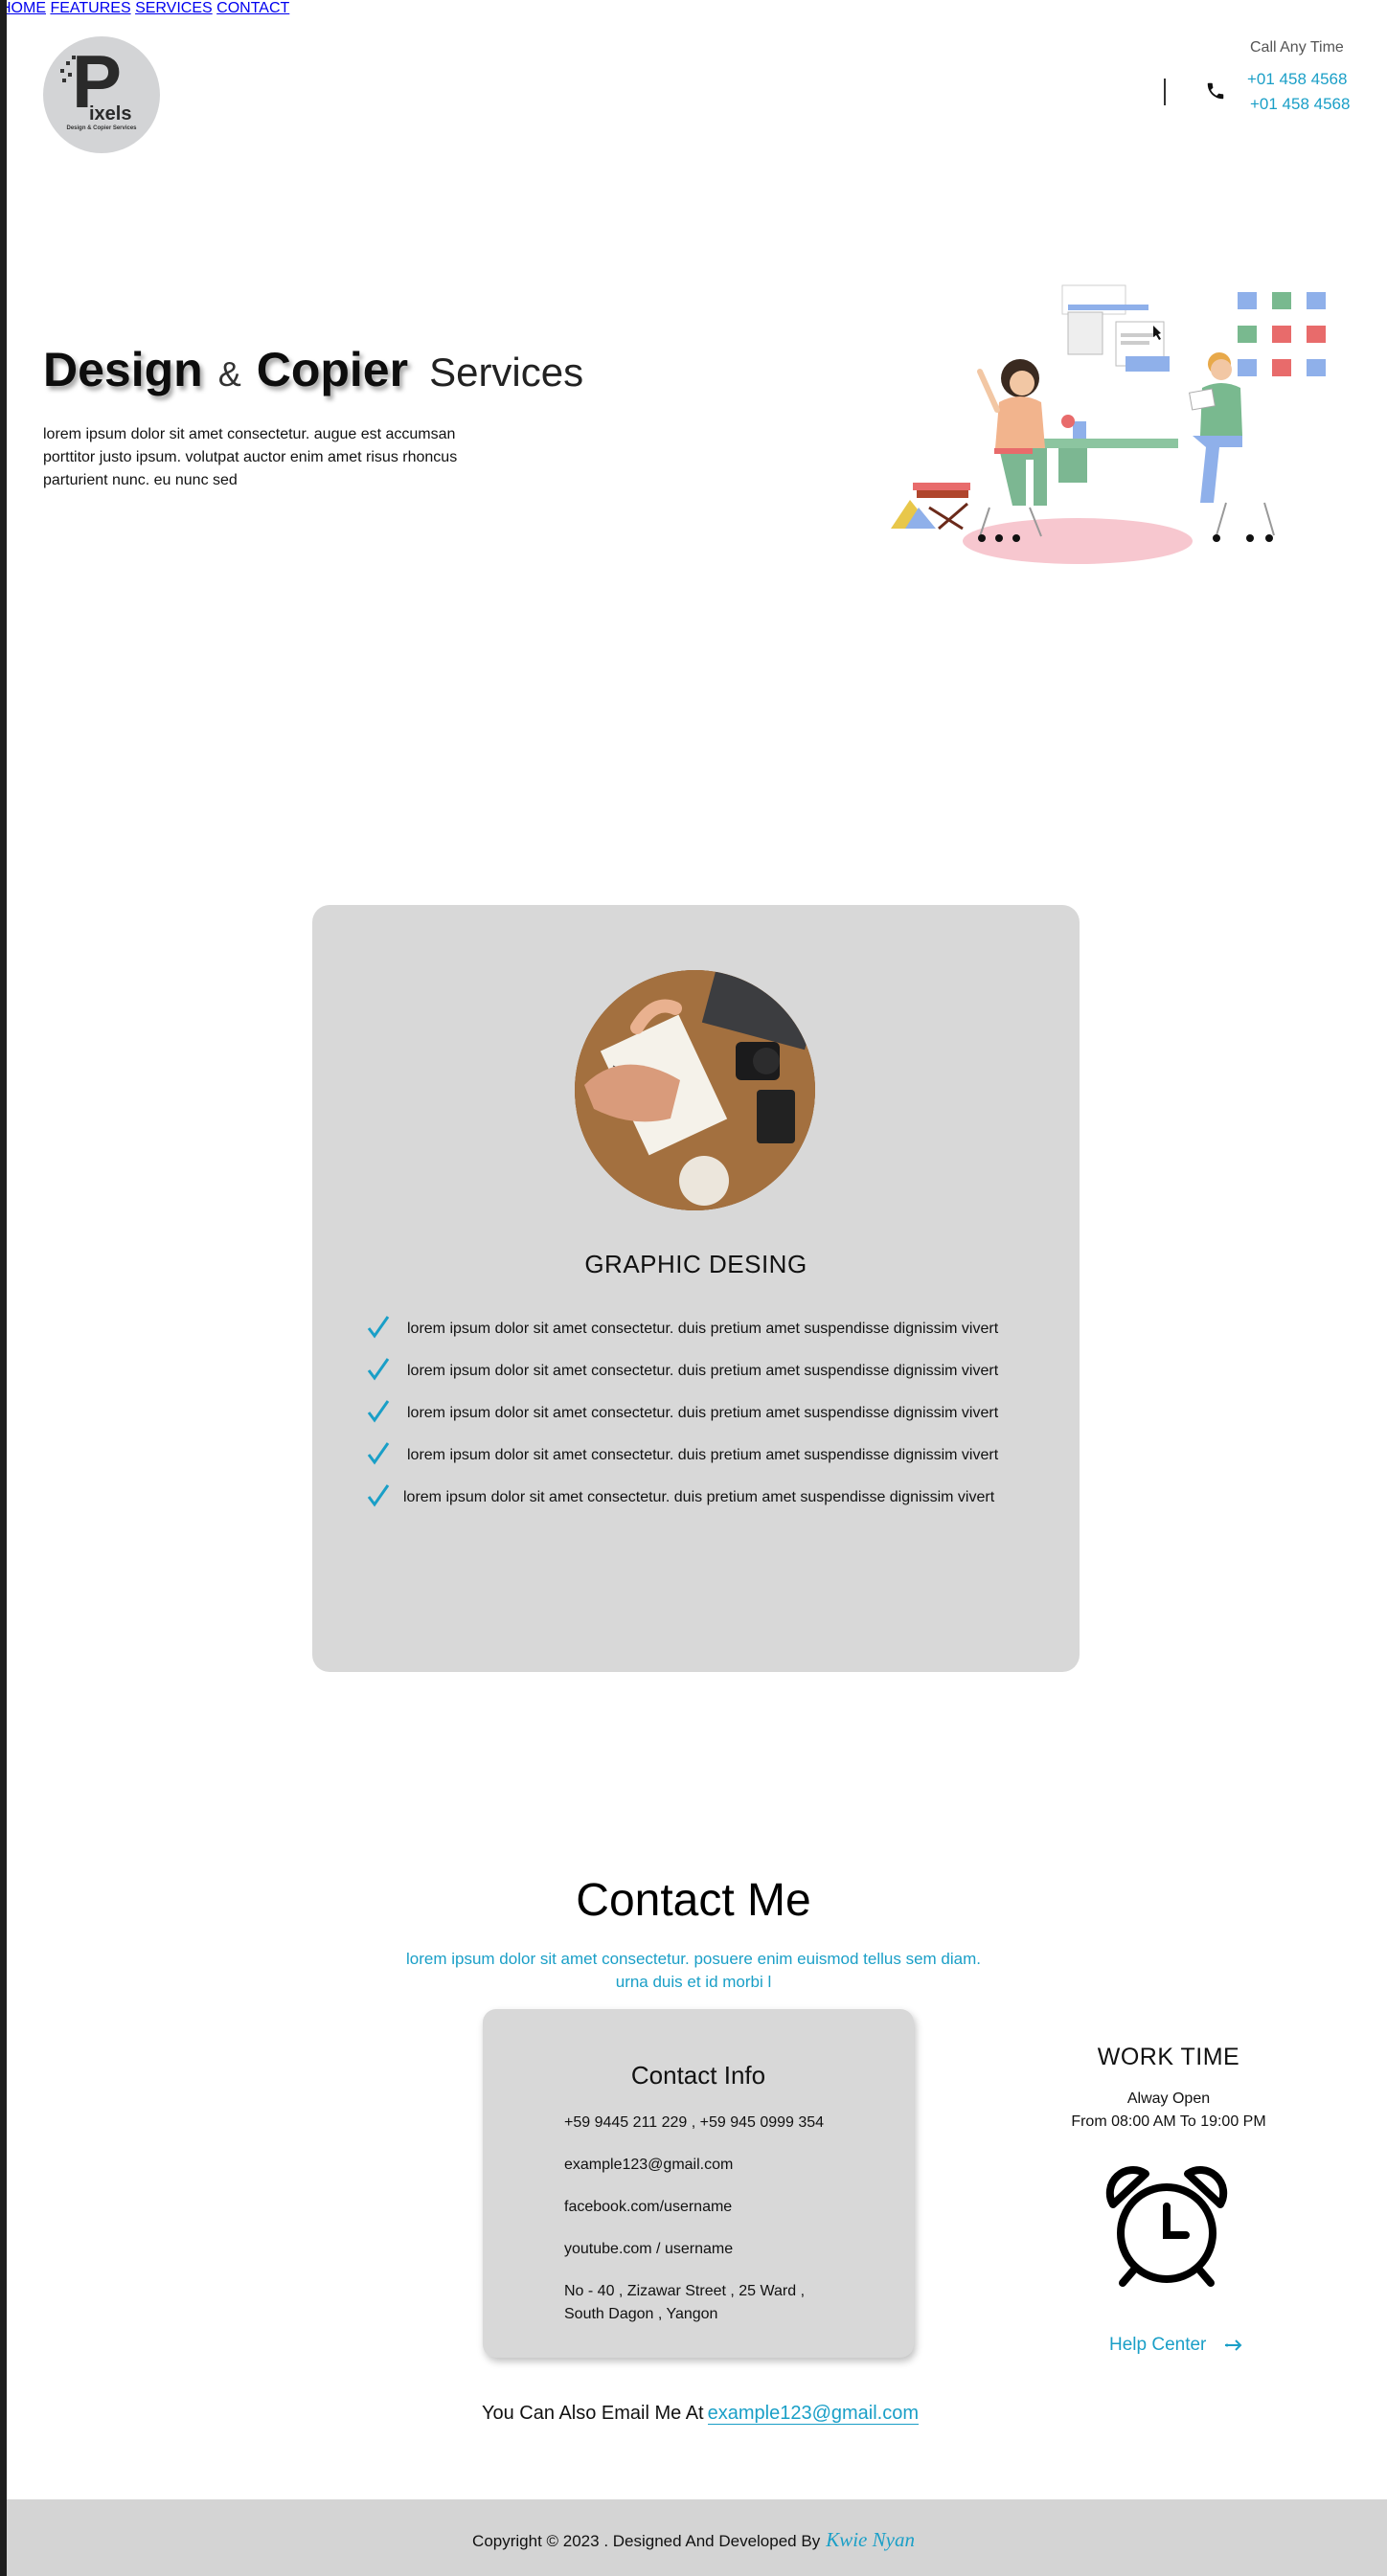 The width and height of the screenshot is (1387, 2576). What do you see at coordinates (648, 2207) in the screenshot?
I see `contact-facebook: facebook.com/username` at bounding box center [648, 2207].